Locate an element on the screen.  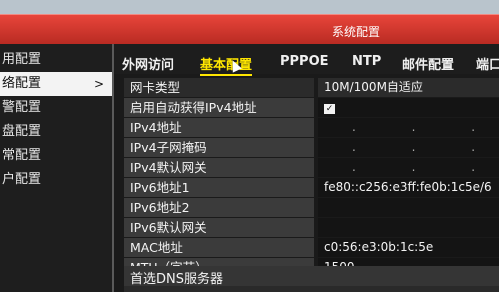
form-row: 启用自动获得IPv4地址 ✓ is located at coordinates (311, 108).